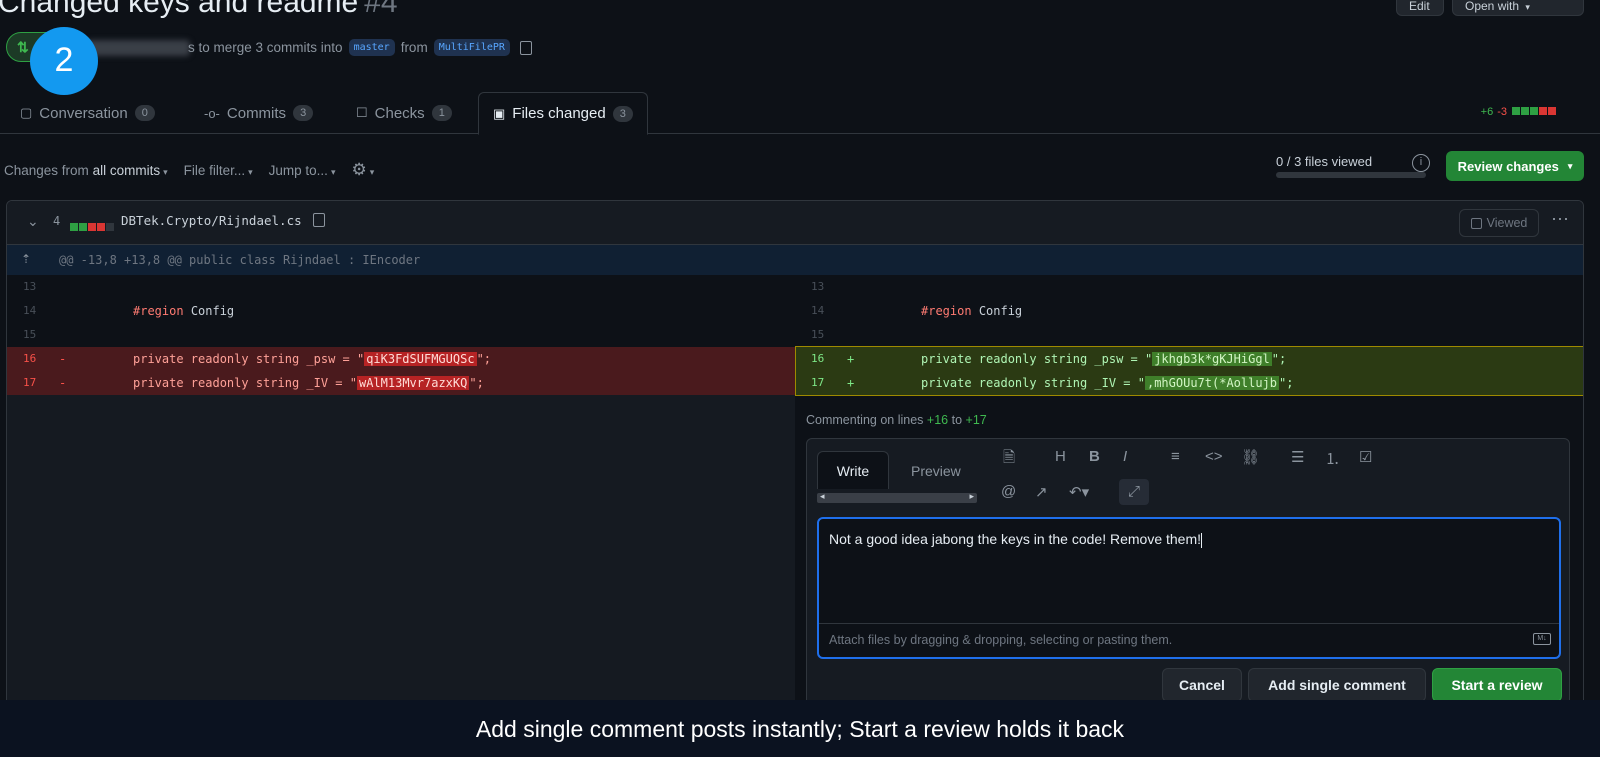 This screenshot has width=1600, height=757. Describe the element at coordinates (897, 497) in the screenshot. I see `toolbar-scrollbar: ◂ ▸` at that location.